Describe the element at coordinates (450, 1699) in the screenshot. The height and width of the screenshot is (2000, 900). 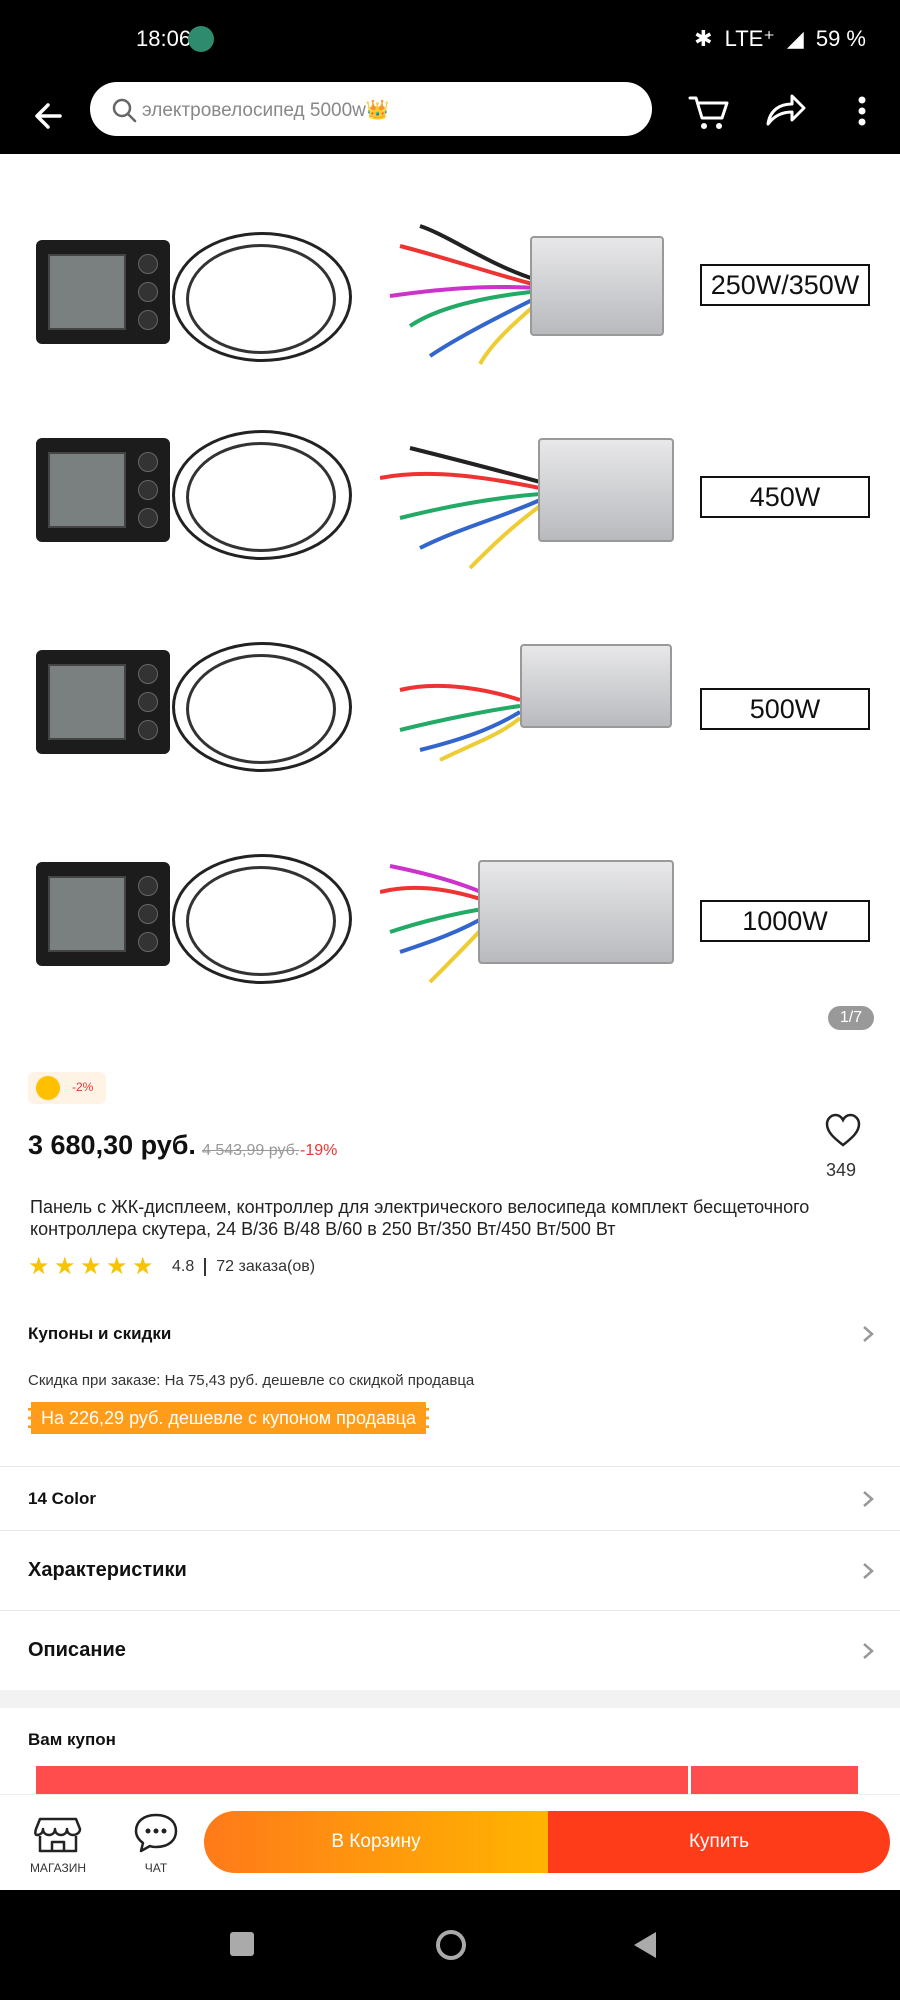
I see `section-divider` at that location.